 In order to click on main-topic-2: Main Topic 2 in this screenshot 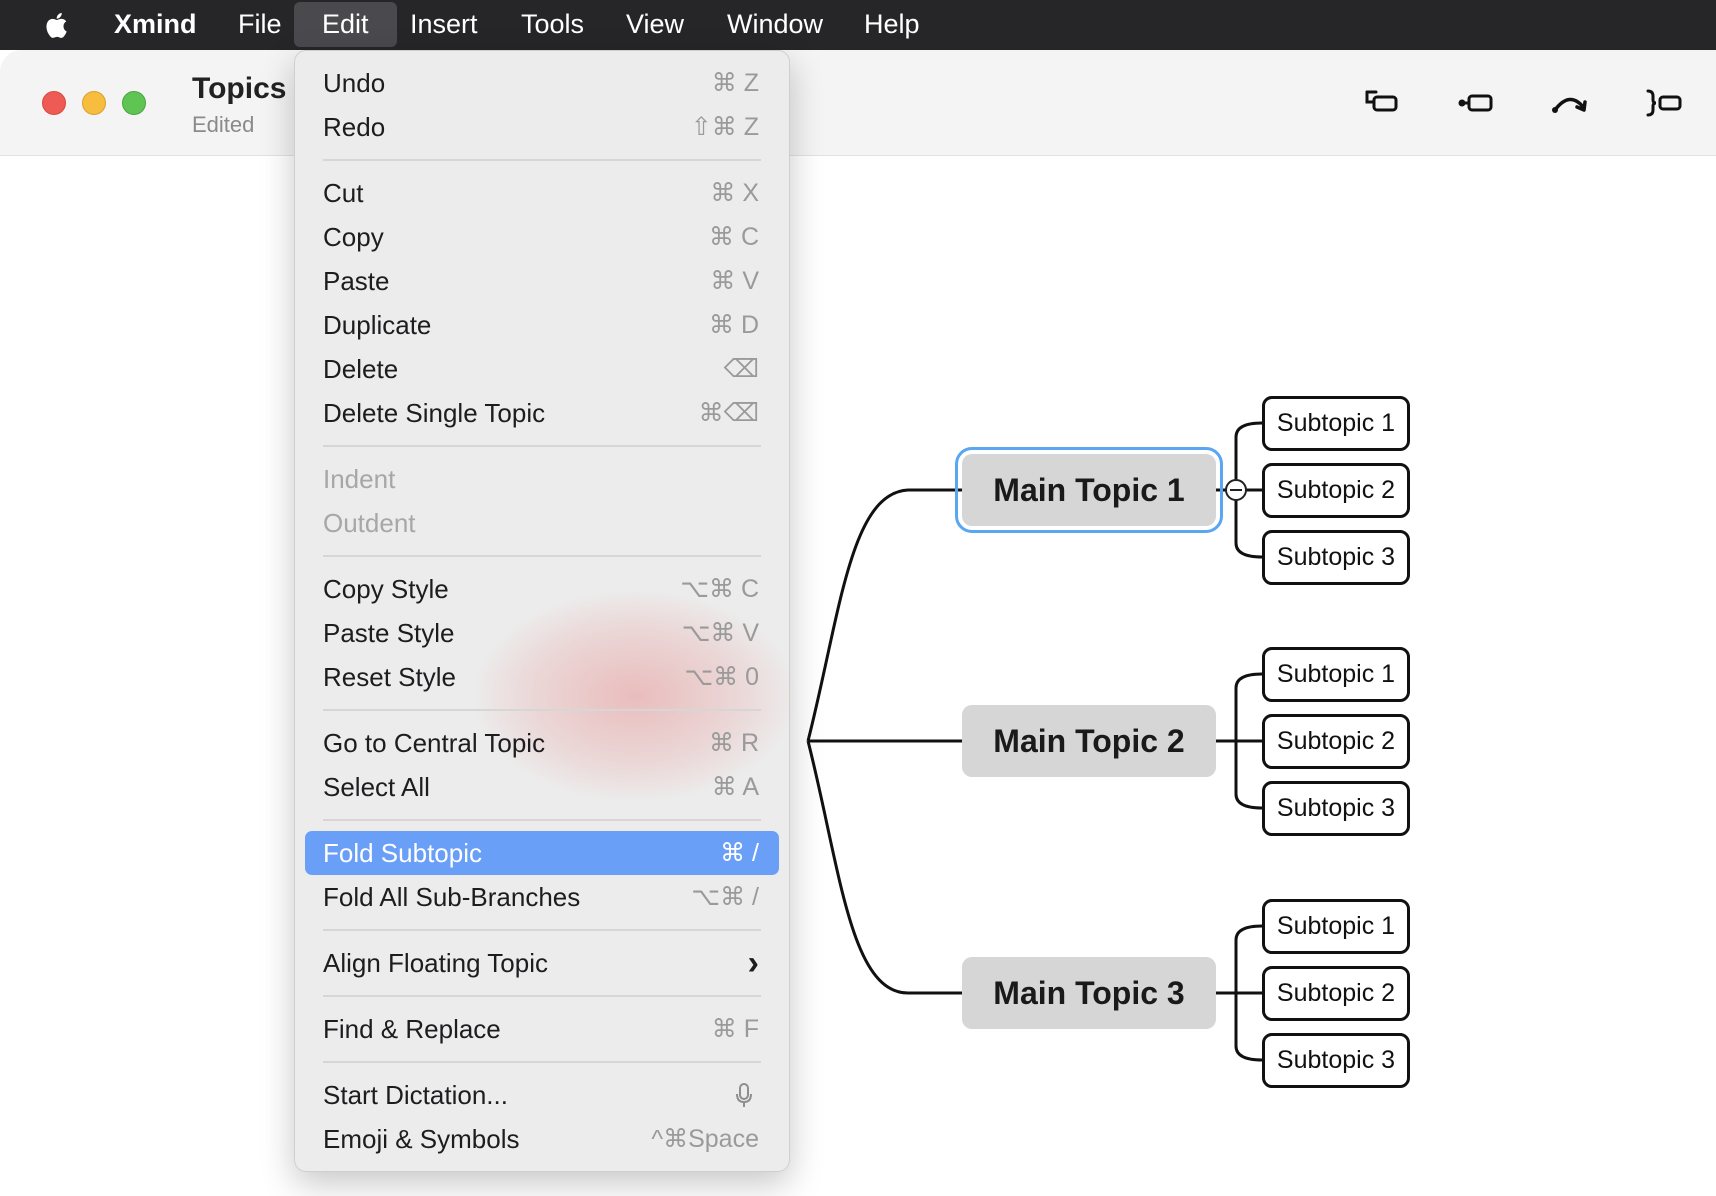, I will do `click(1089, 741)`.